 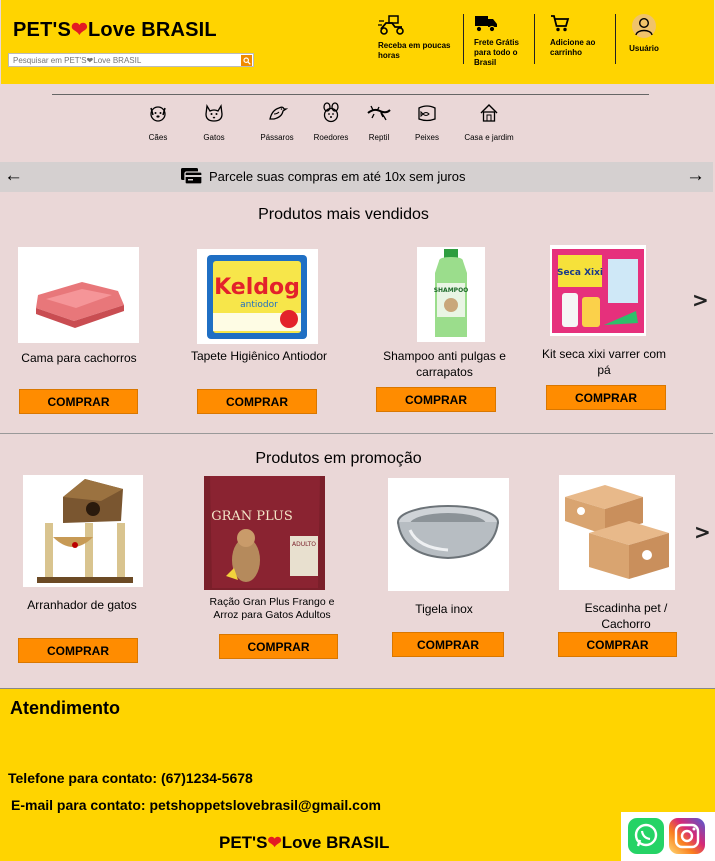 What do you see at coordinates (277, 122) in the screenshot?
I see `category-birds: Pássaros` at bounding box center [277, 122].